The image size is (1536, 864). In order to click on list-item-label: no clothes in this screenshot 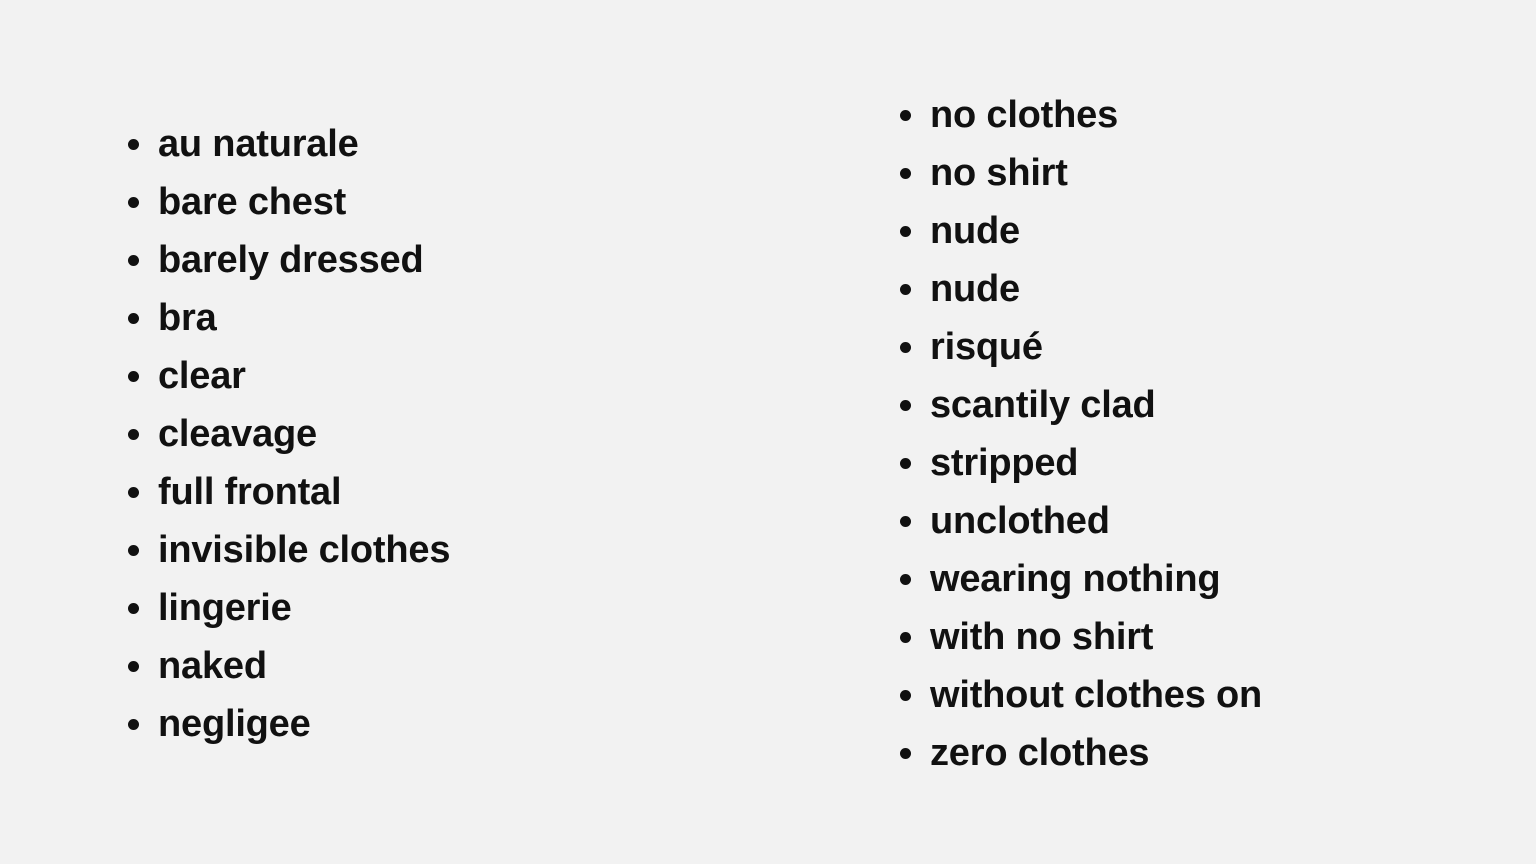, I will do `click(1024, 115)`.